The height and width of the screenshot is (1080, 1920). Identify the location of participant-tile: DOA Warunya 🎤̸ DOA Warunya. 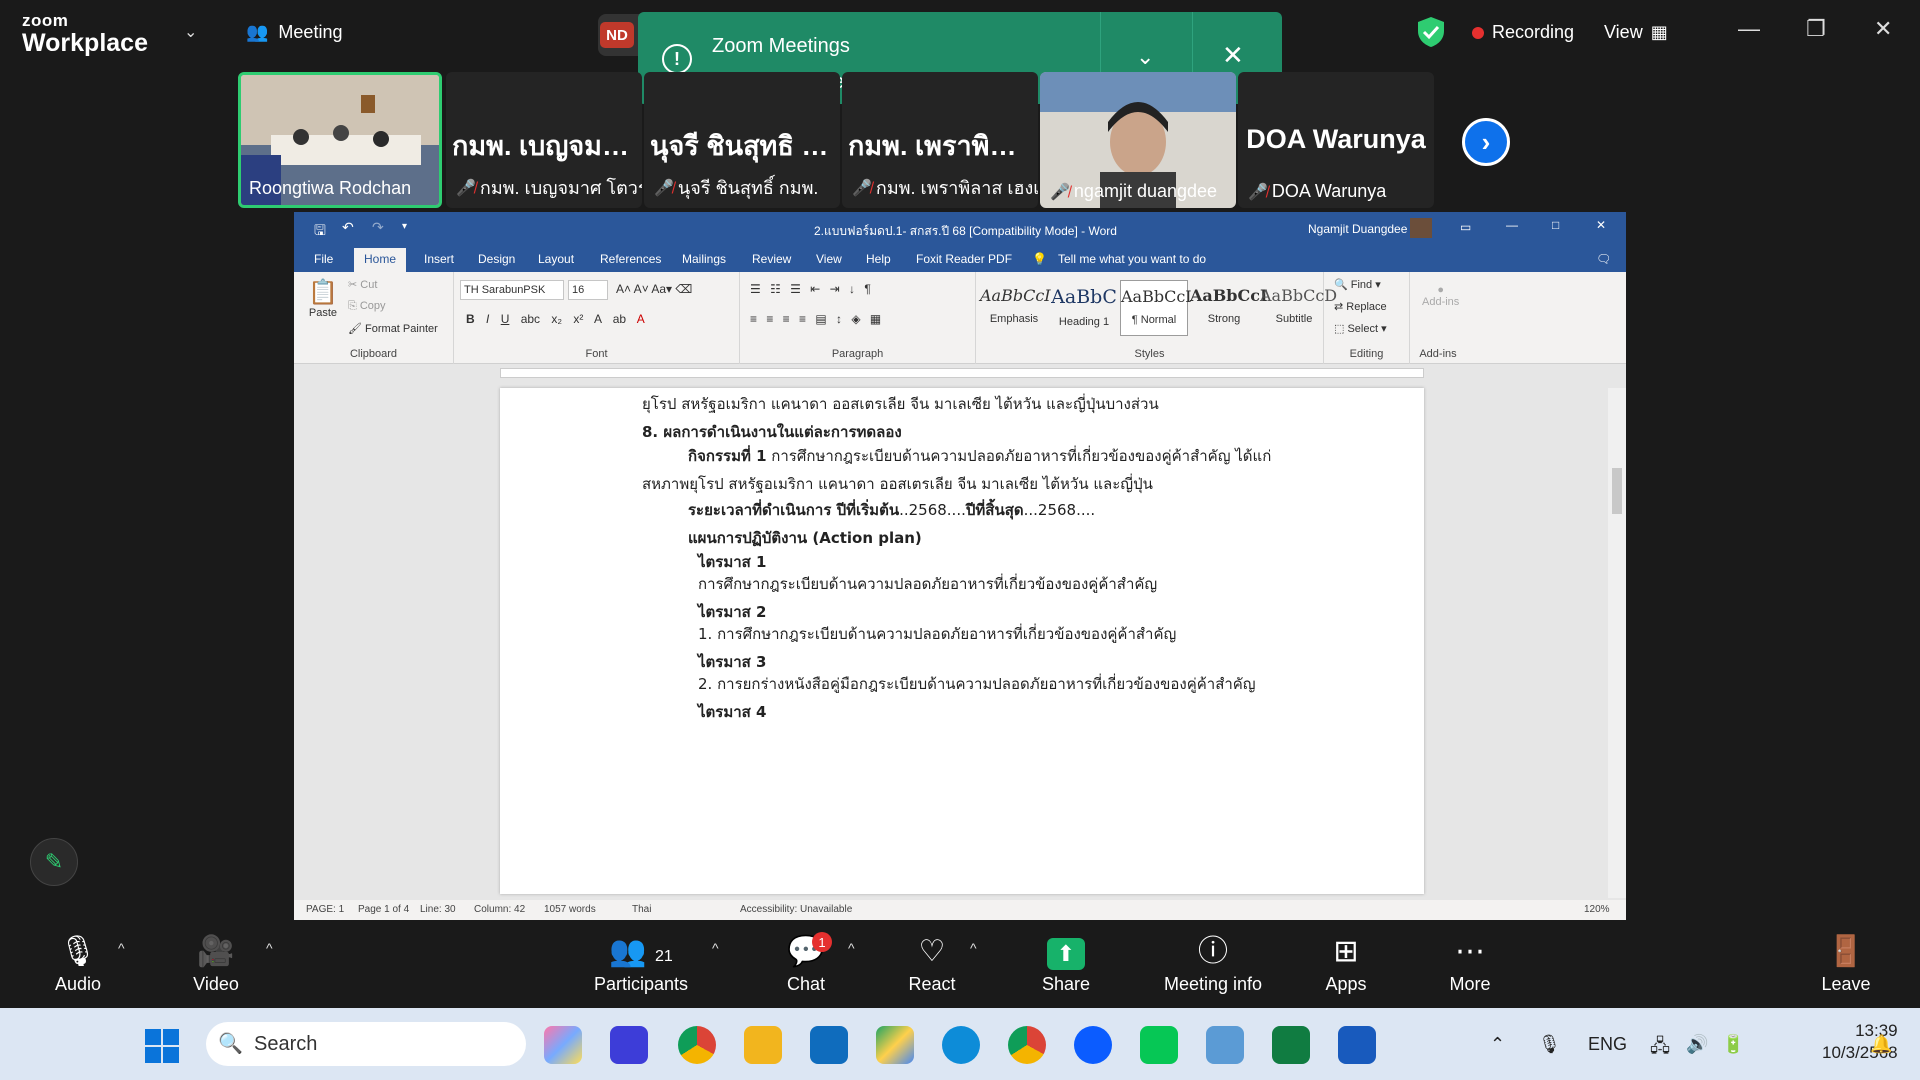
(1336, 140).